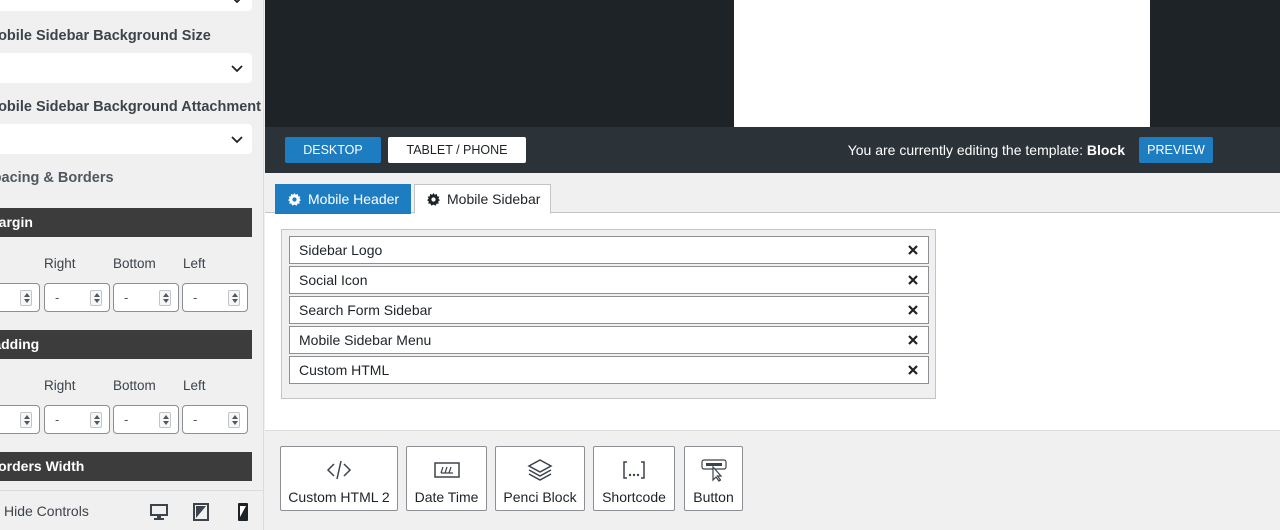 The width and height of the screenshot is (1280, 530). I want to click on date-time-icon, so click(446, 470).